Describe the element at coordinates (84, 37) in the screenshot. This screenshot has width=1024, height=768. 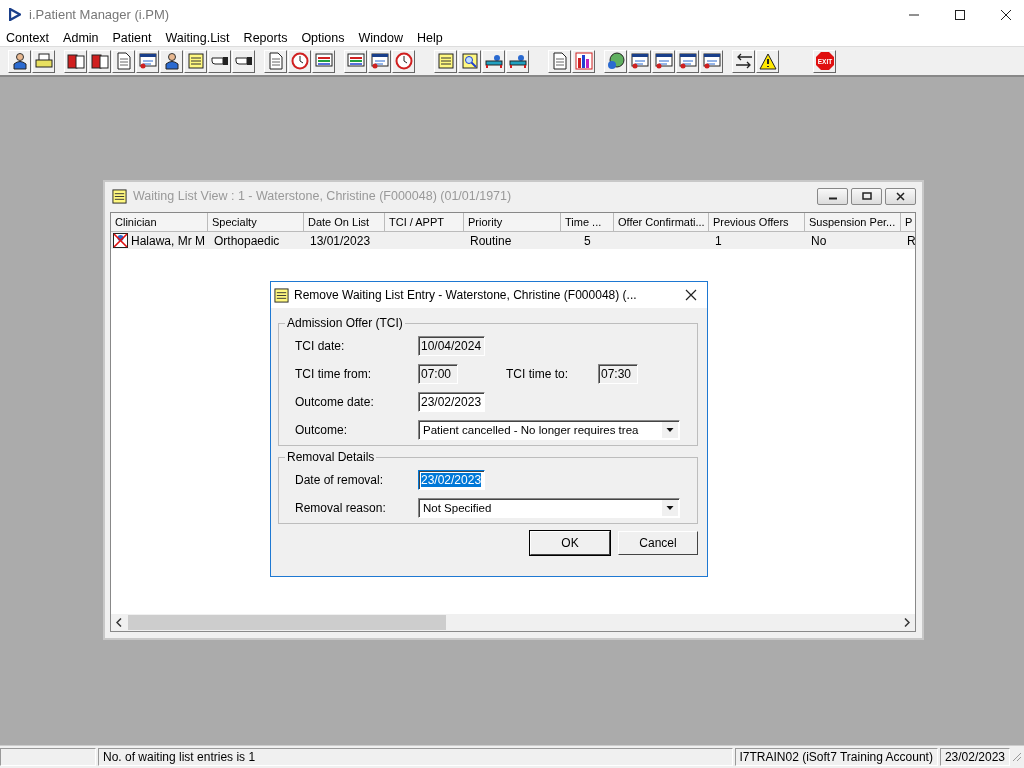
I see `menu-item: Admin` at that location.